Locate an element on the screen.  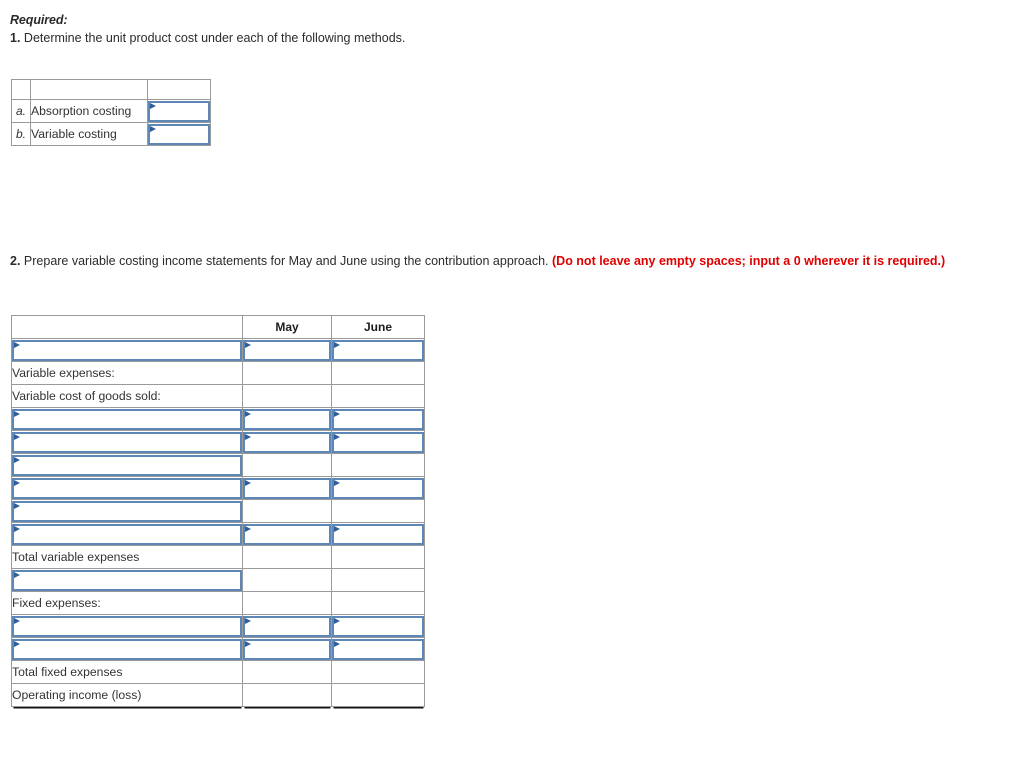
header-cell-may: May is located at coordinates (287, 327).